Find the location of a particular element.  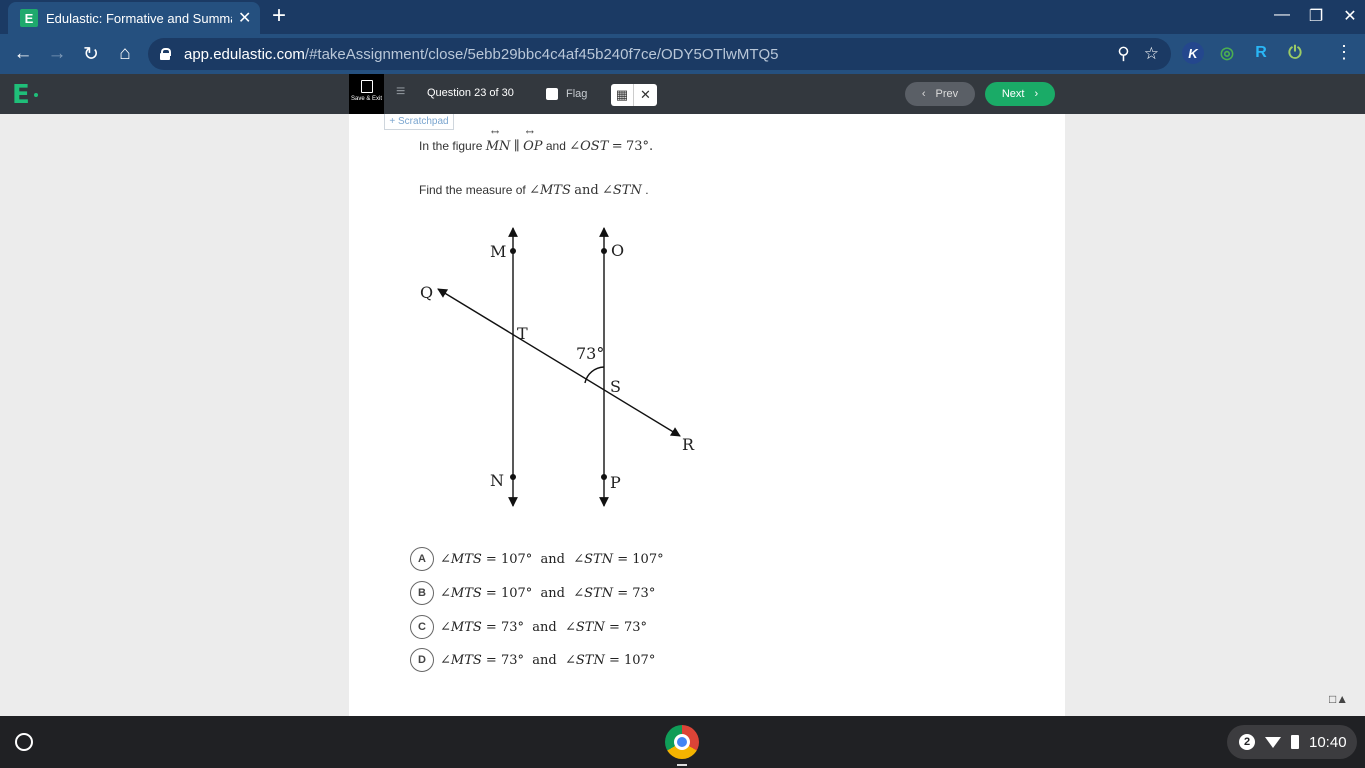

flag-toggle: Flag is located at coordinates (566, 94).